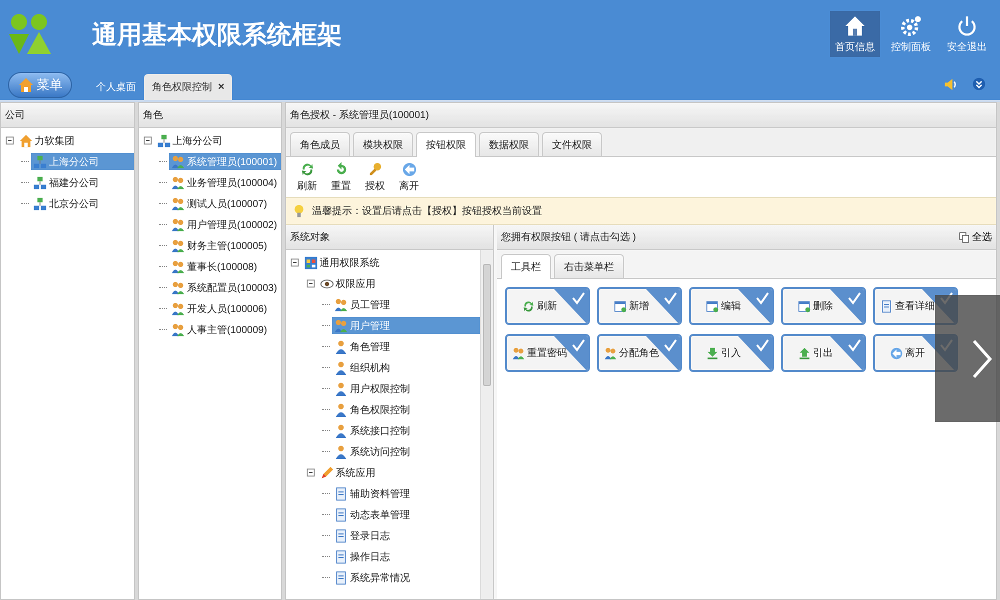  Describe the element at coordinates (82, 182) in the screenshot. I see `tree-item: 福建分公司` at that location.